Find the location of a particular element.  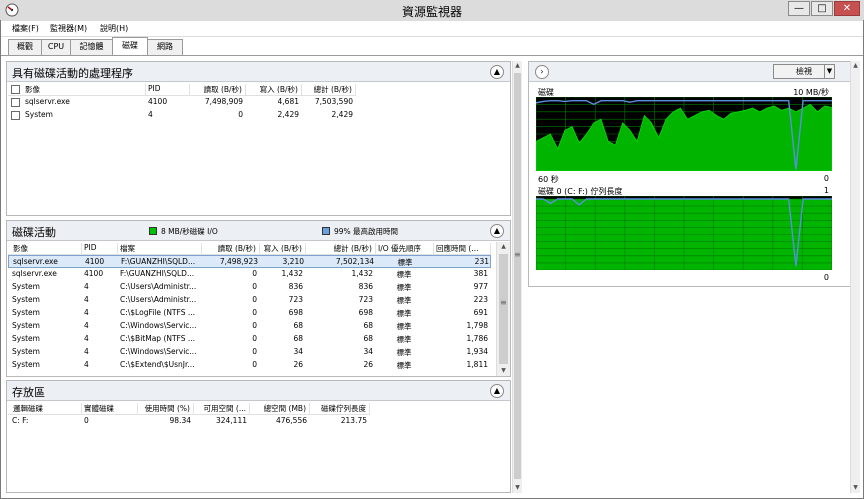

activity-response-time: 223 is located at coordinates (480, 299).